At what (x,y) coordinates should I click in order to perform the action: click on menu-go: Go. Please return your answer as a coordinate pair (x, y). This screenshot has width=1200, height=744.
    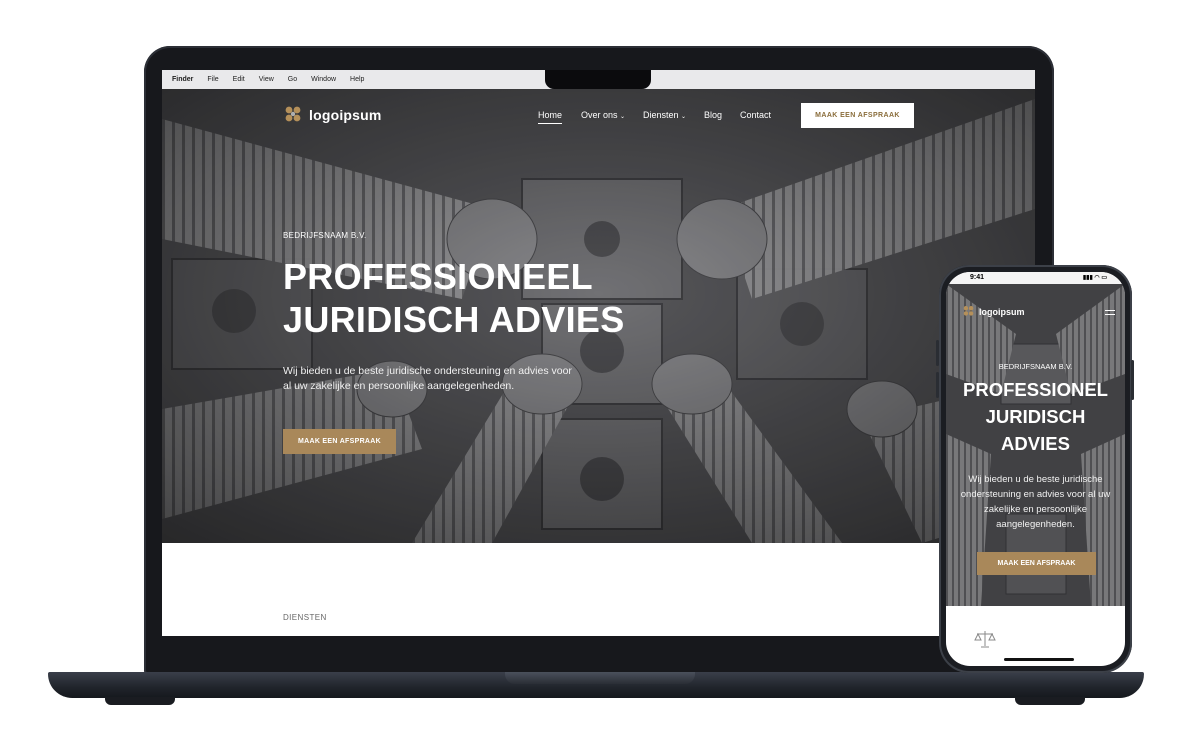
    Looking at the image, I should click on (292, 79).